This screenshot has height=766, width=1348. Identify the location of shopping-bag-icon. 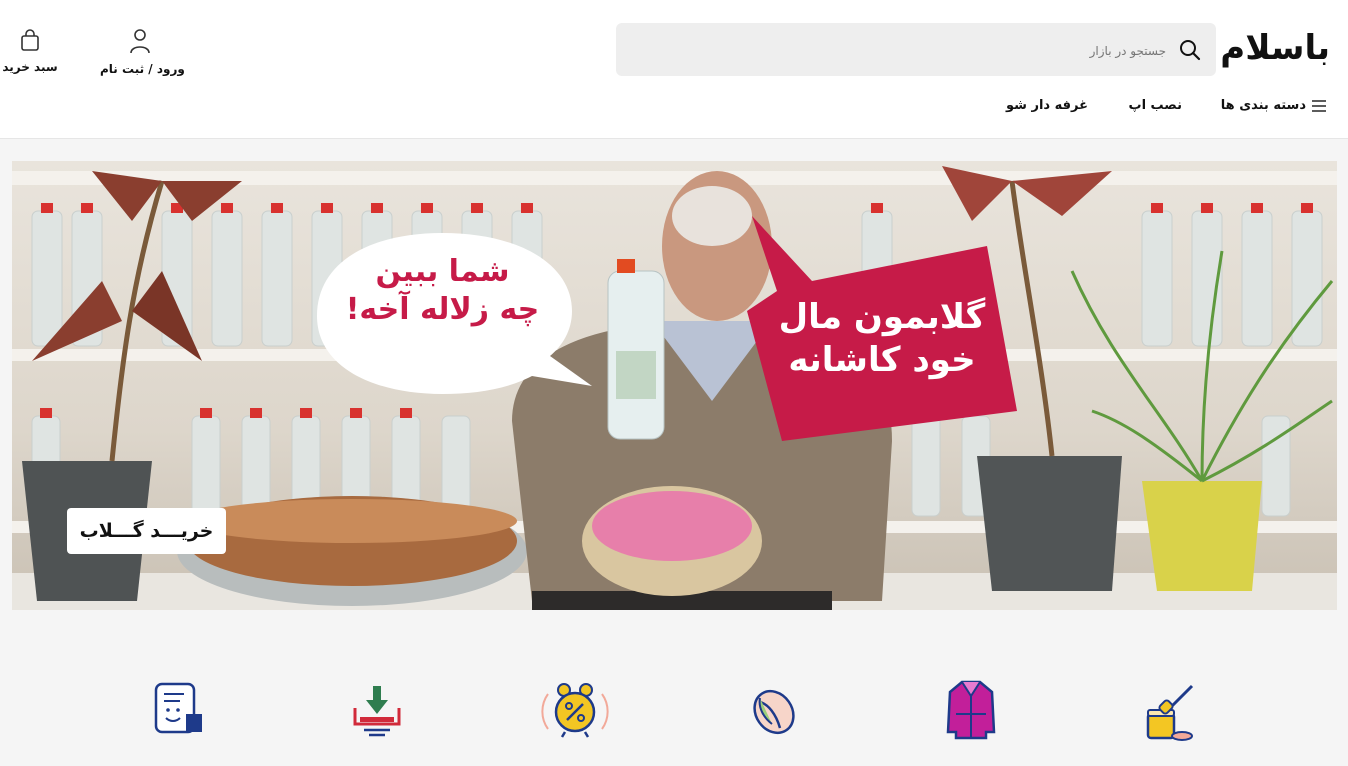
(30, 40).